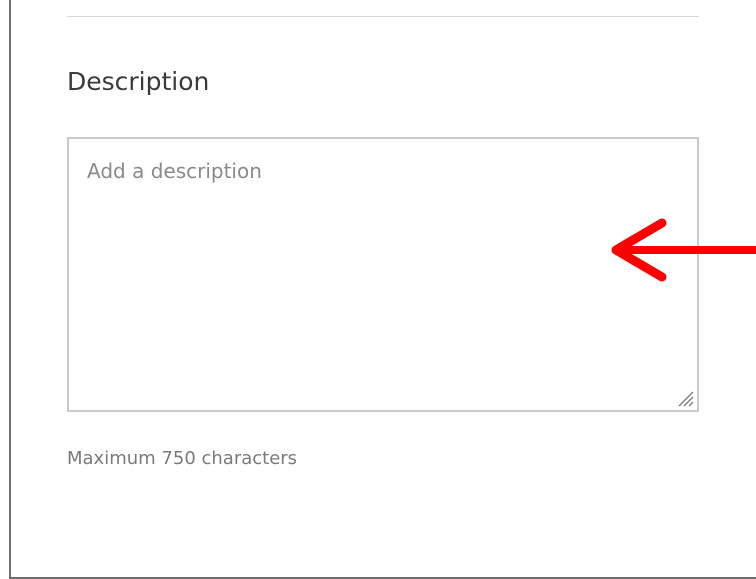 This screenshot has width=756, height=579. I want to click on character-limit-hint: Maximum 750 characters, so click(182, 458).